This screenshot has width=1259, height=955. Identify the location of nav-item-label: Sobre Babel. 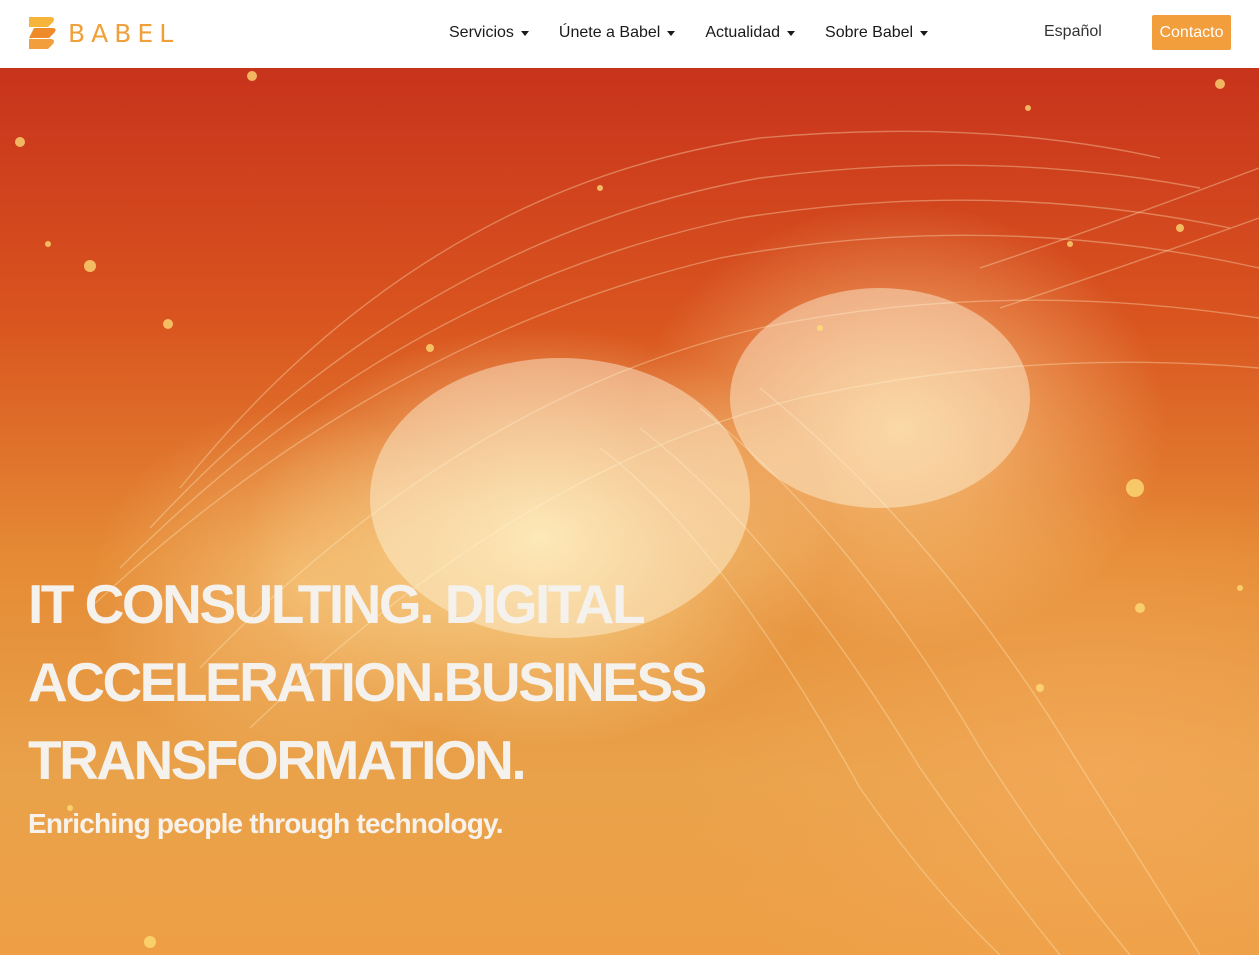
(869, 32).